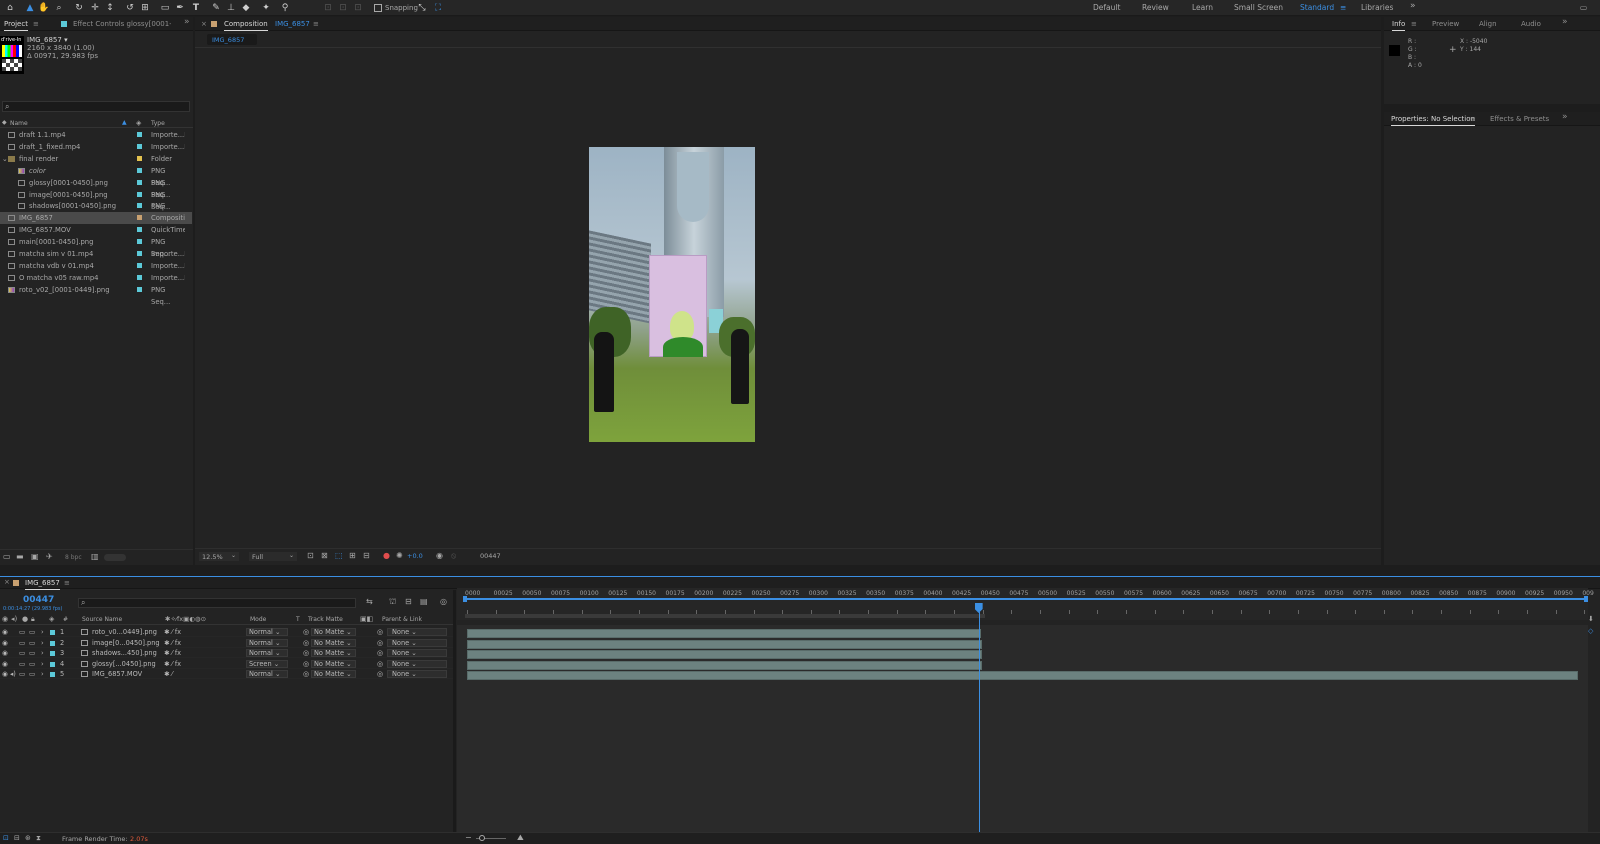 The width and height of the screenshot is (1600, 844). I want to click on adjust-settings-icon: ✈, so click(49, 556).